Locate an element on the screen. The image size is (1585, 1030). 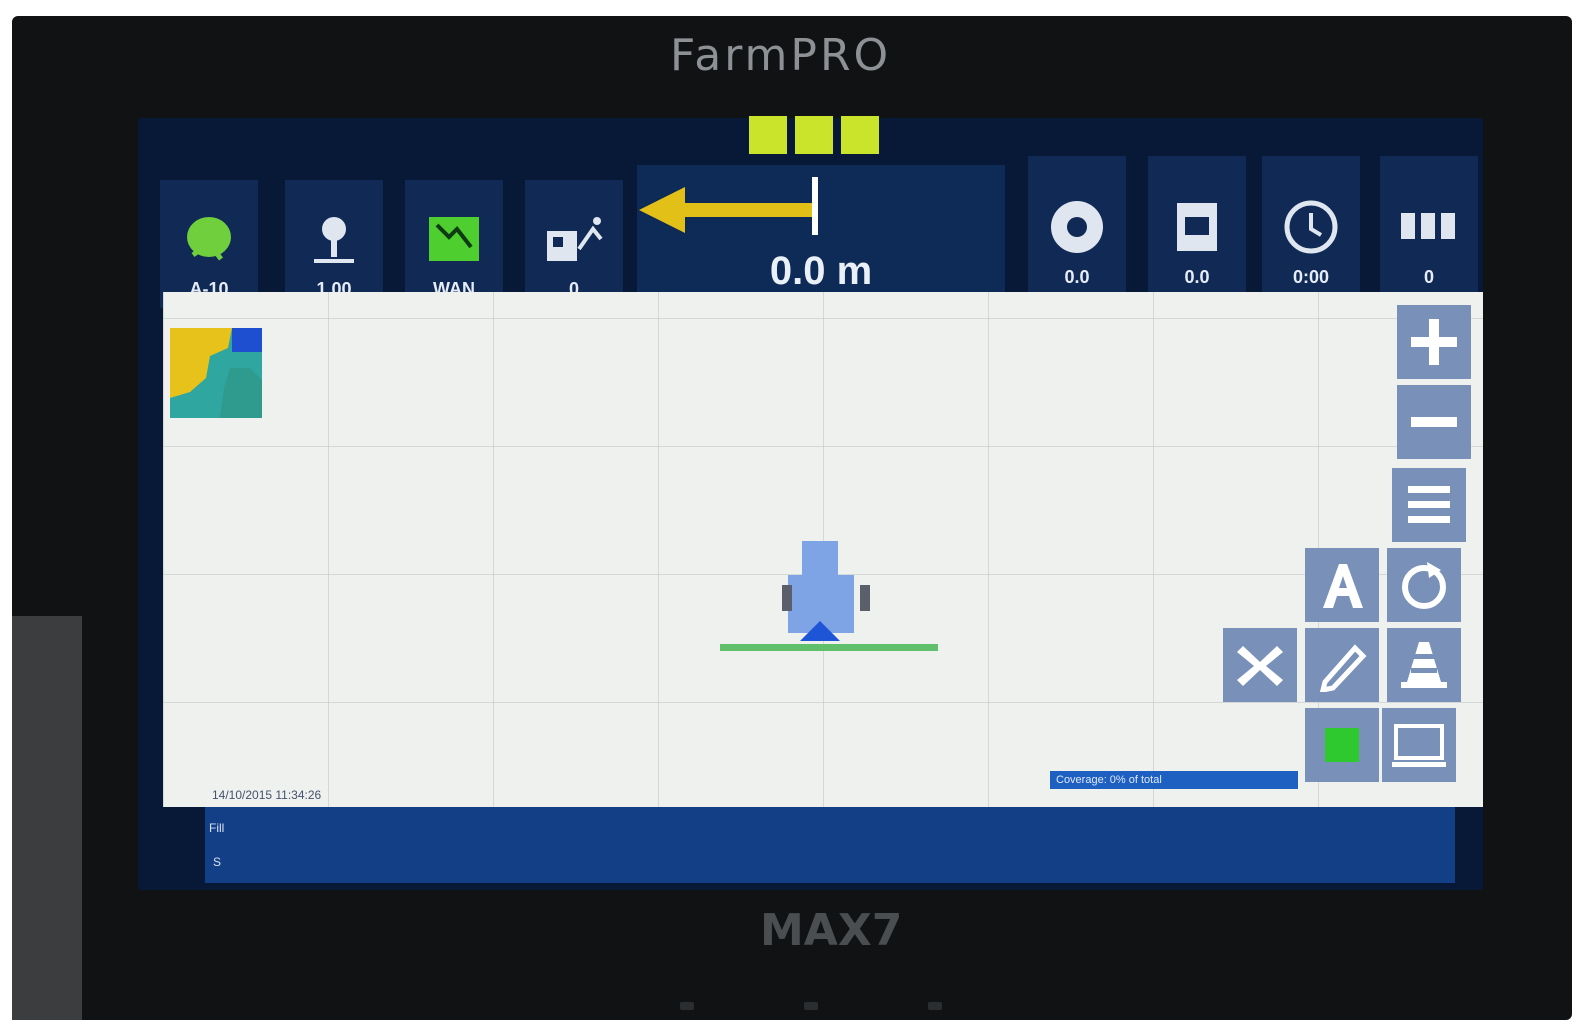
marker-button is located at coordinates (1424, 665).